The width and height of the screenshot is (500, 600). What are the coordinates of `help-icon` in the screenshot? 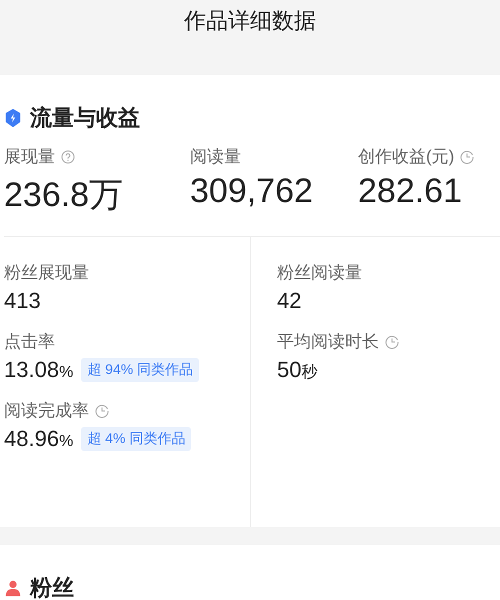 It's located at (68, 157).